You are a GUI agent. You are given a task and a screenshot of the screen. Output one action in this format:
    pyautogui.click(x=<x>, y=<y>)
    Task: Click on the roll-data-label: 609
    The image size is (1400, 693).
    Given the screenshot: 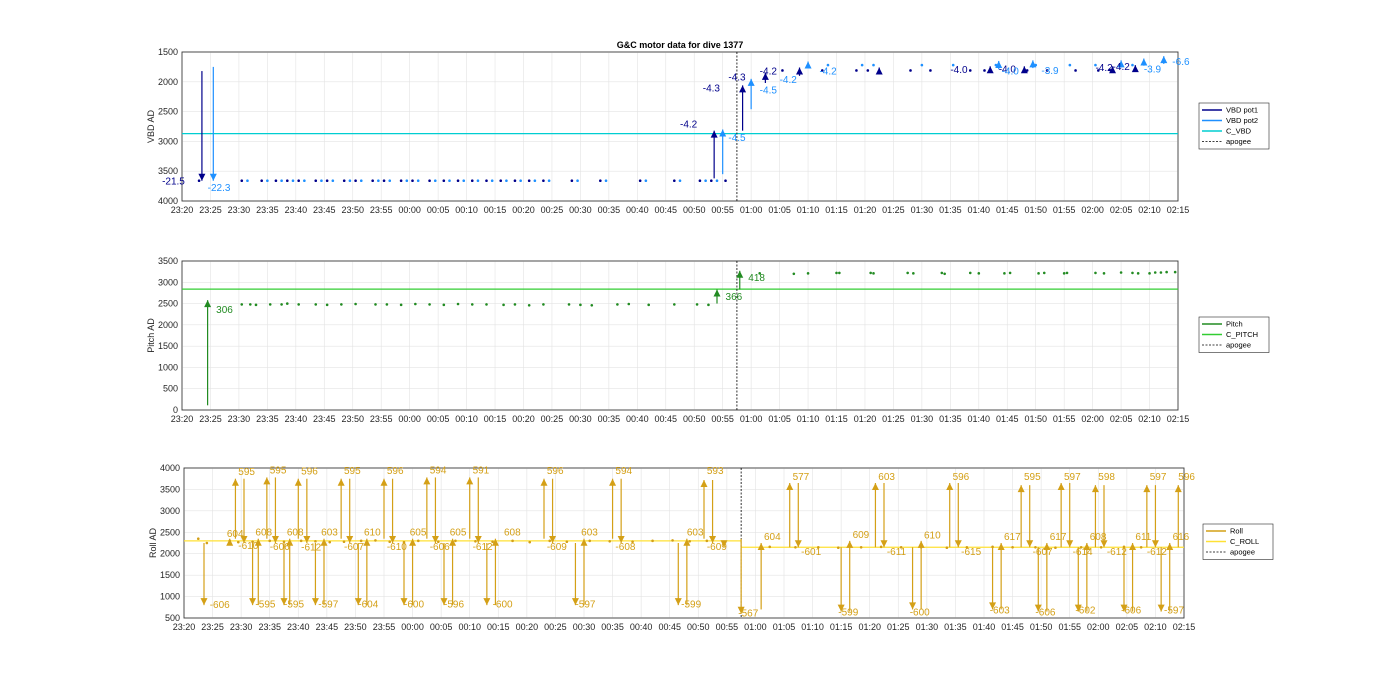 What is the action you would take?
    pyautogui.click(x=861, y=535)
    